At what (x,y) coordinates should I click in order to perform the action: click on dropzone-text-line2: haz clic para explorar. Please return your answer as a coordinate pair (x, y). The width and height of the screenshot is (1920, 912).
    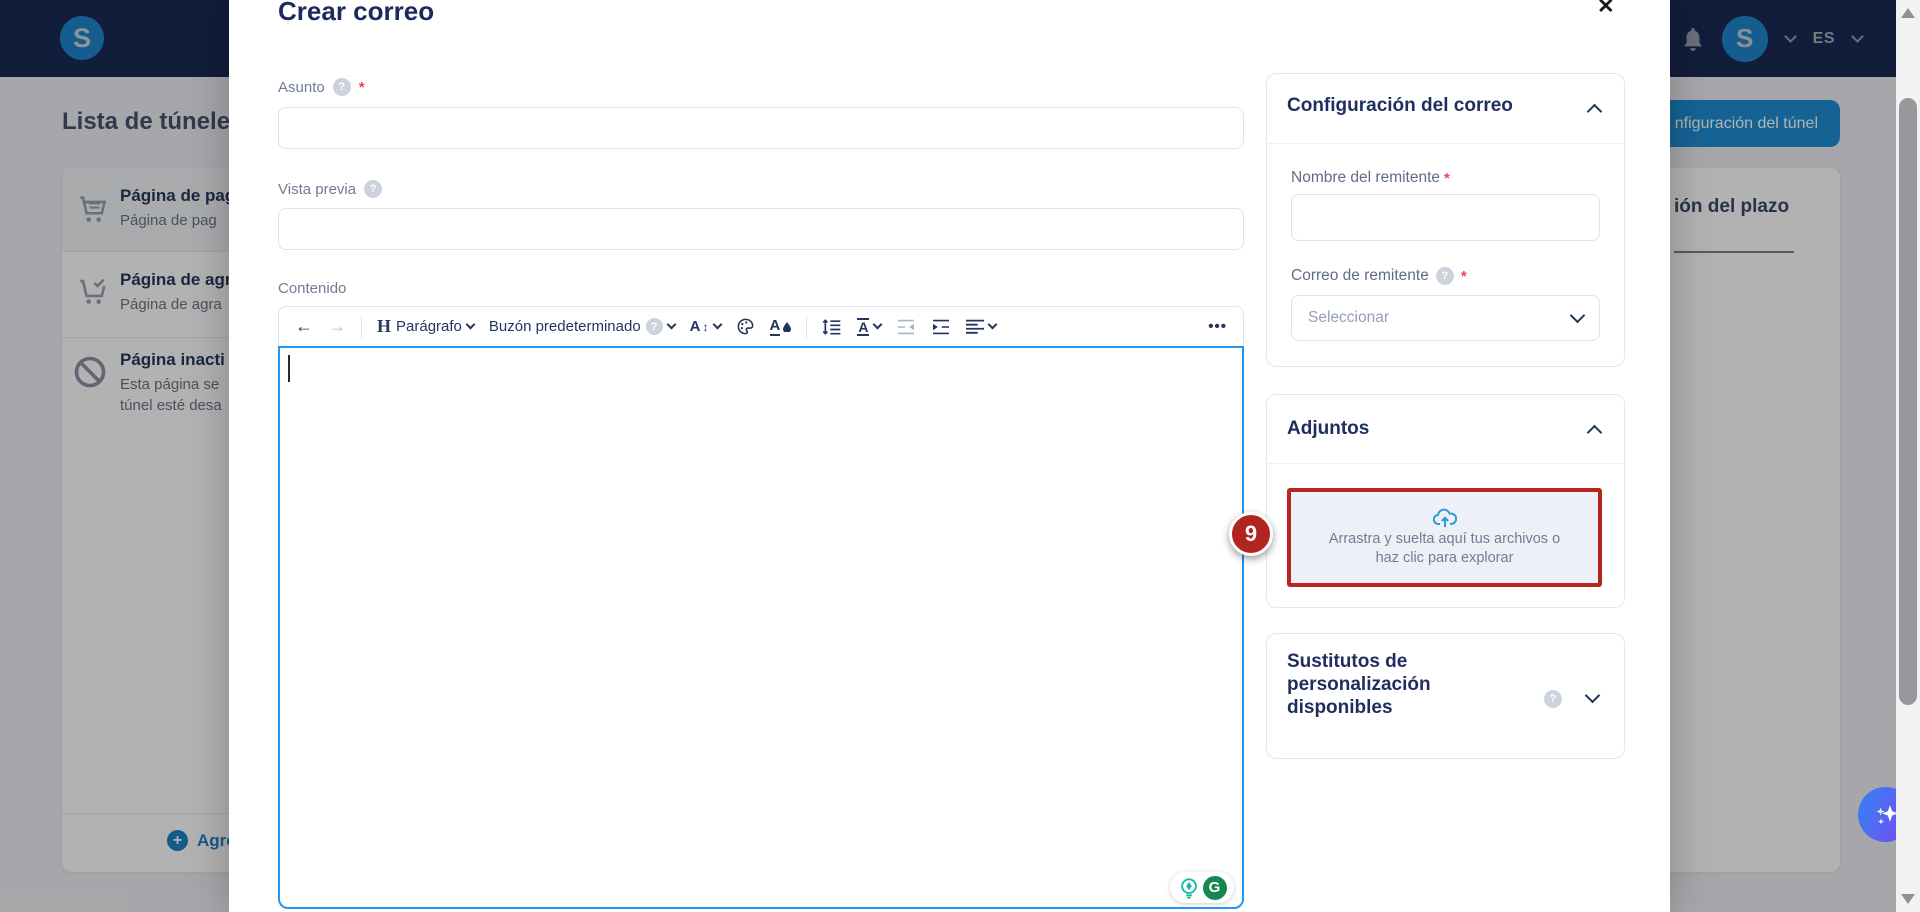
    Looking at the image, I should click on (1444, 557).